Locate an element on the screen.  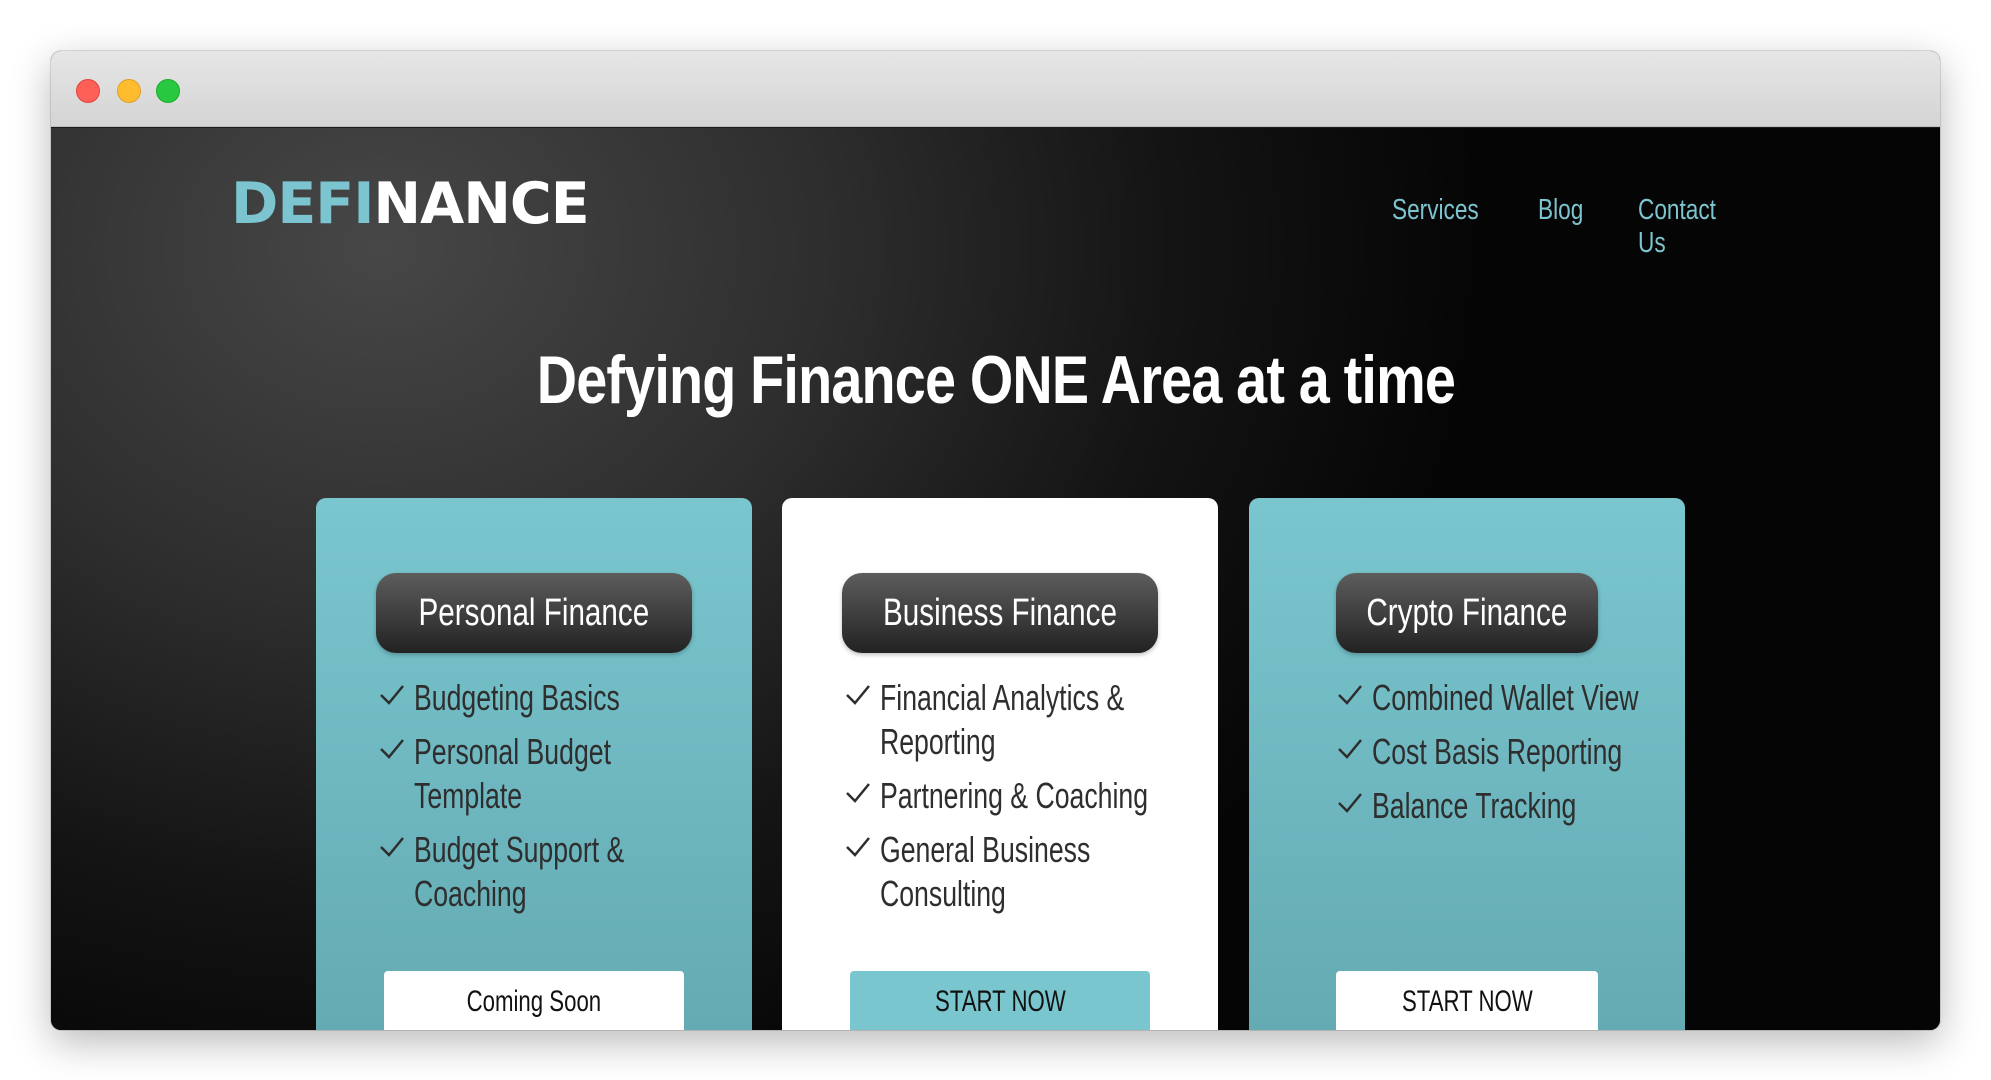
main-nav: Services Blog Contact Us is located at coordinates (1574, 227).